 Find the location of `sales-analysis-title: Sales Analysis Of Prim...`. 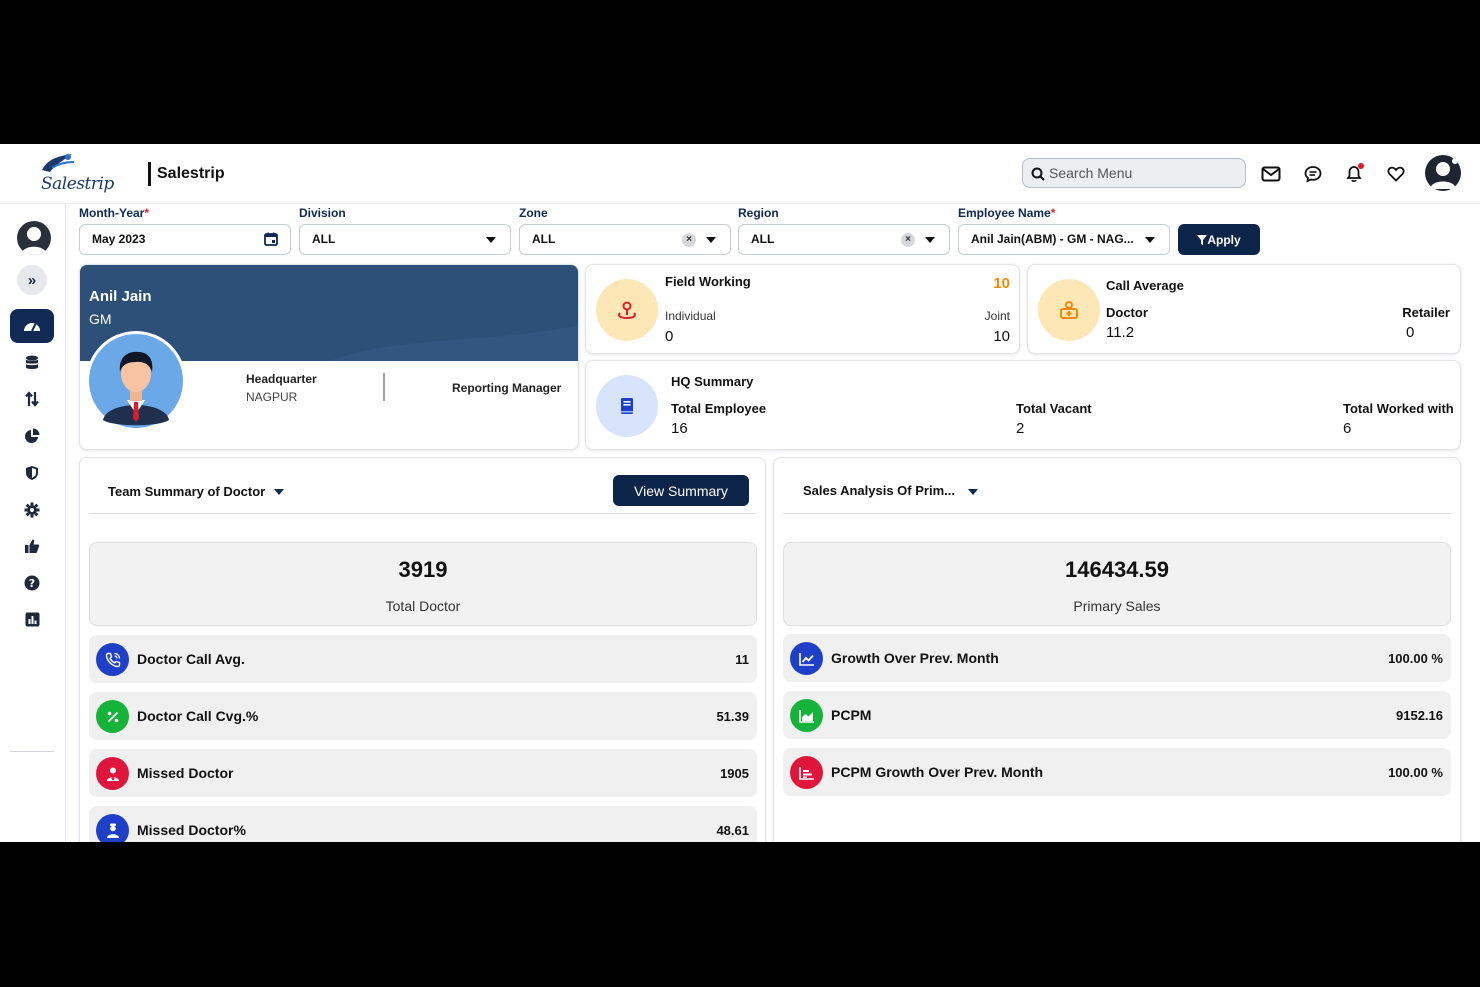

sales-analysis-title: Sales Analysis Of Prim... is located at coordinates (879, 490).